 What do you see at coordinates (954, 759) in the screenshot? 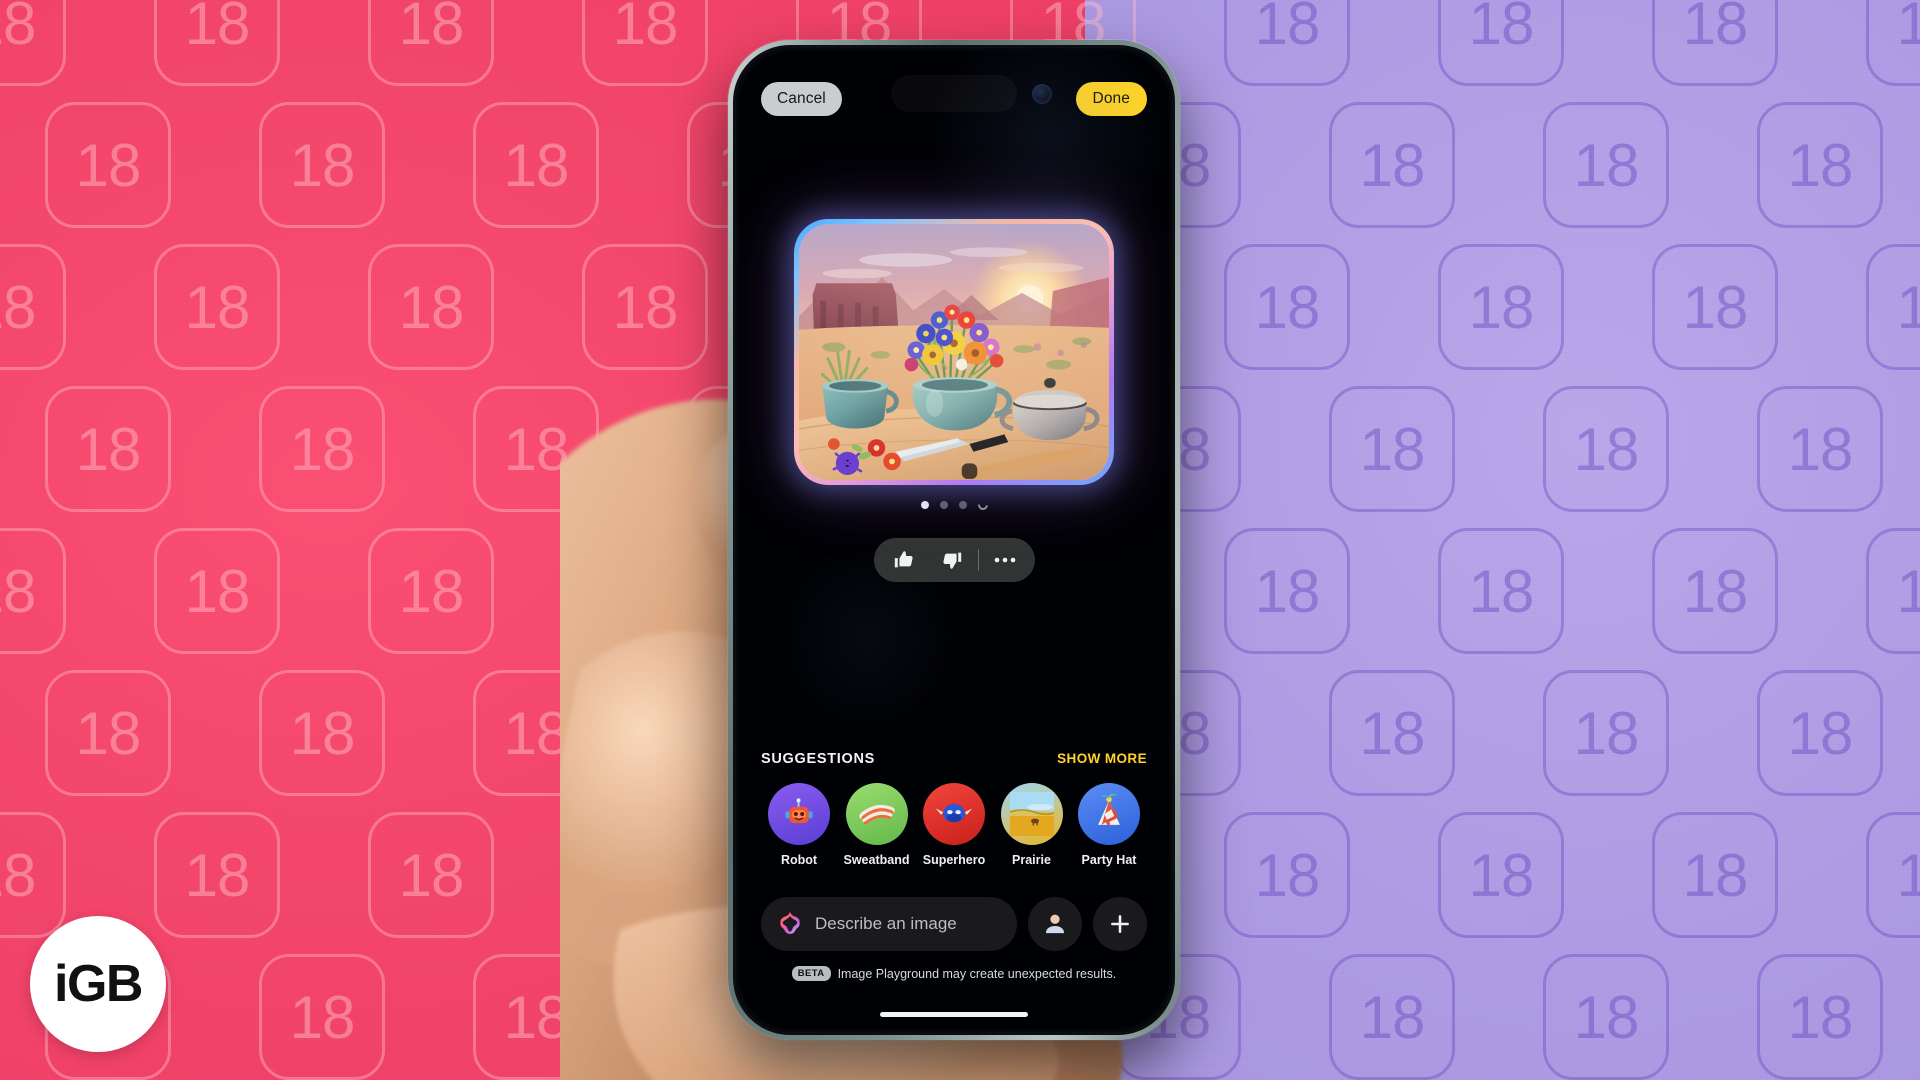
I see `suggestions-header: SUGGESTIONS SHOW MORE` at bounding box center [954, 759].